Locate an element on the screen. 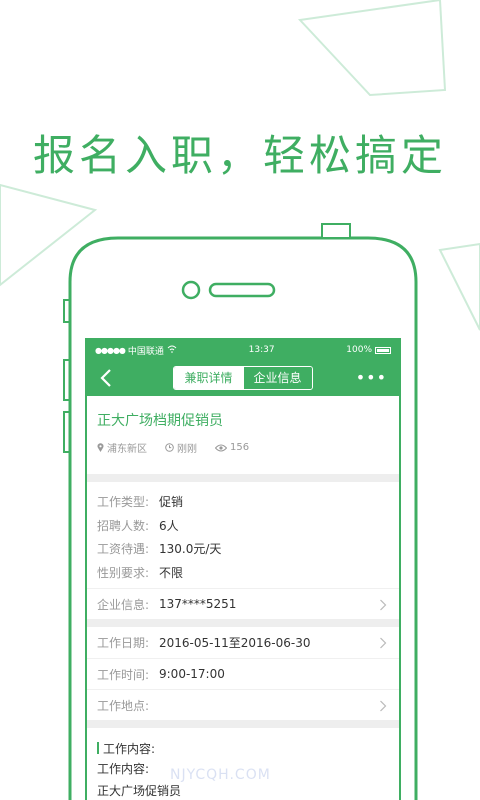 The width and height of the screenshot is (480, 800). detail-value: 不限 is located at coordinates (171, 572).